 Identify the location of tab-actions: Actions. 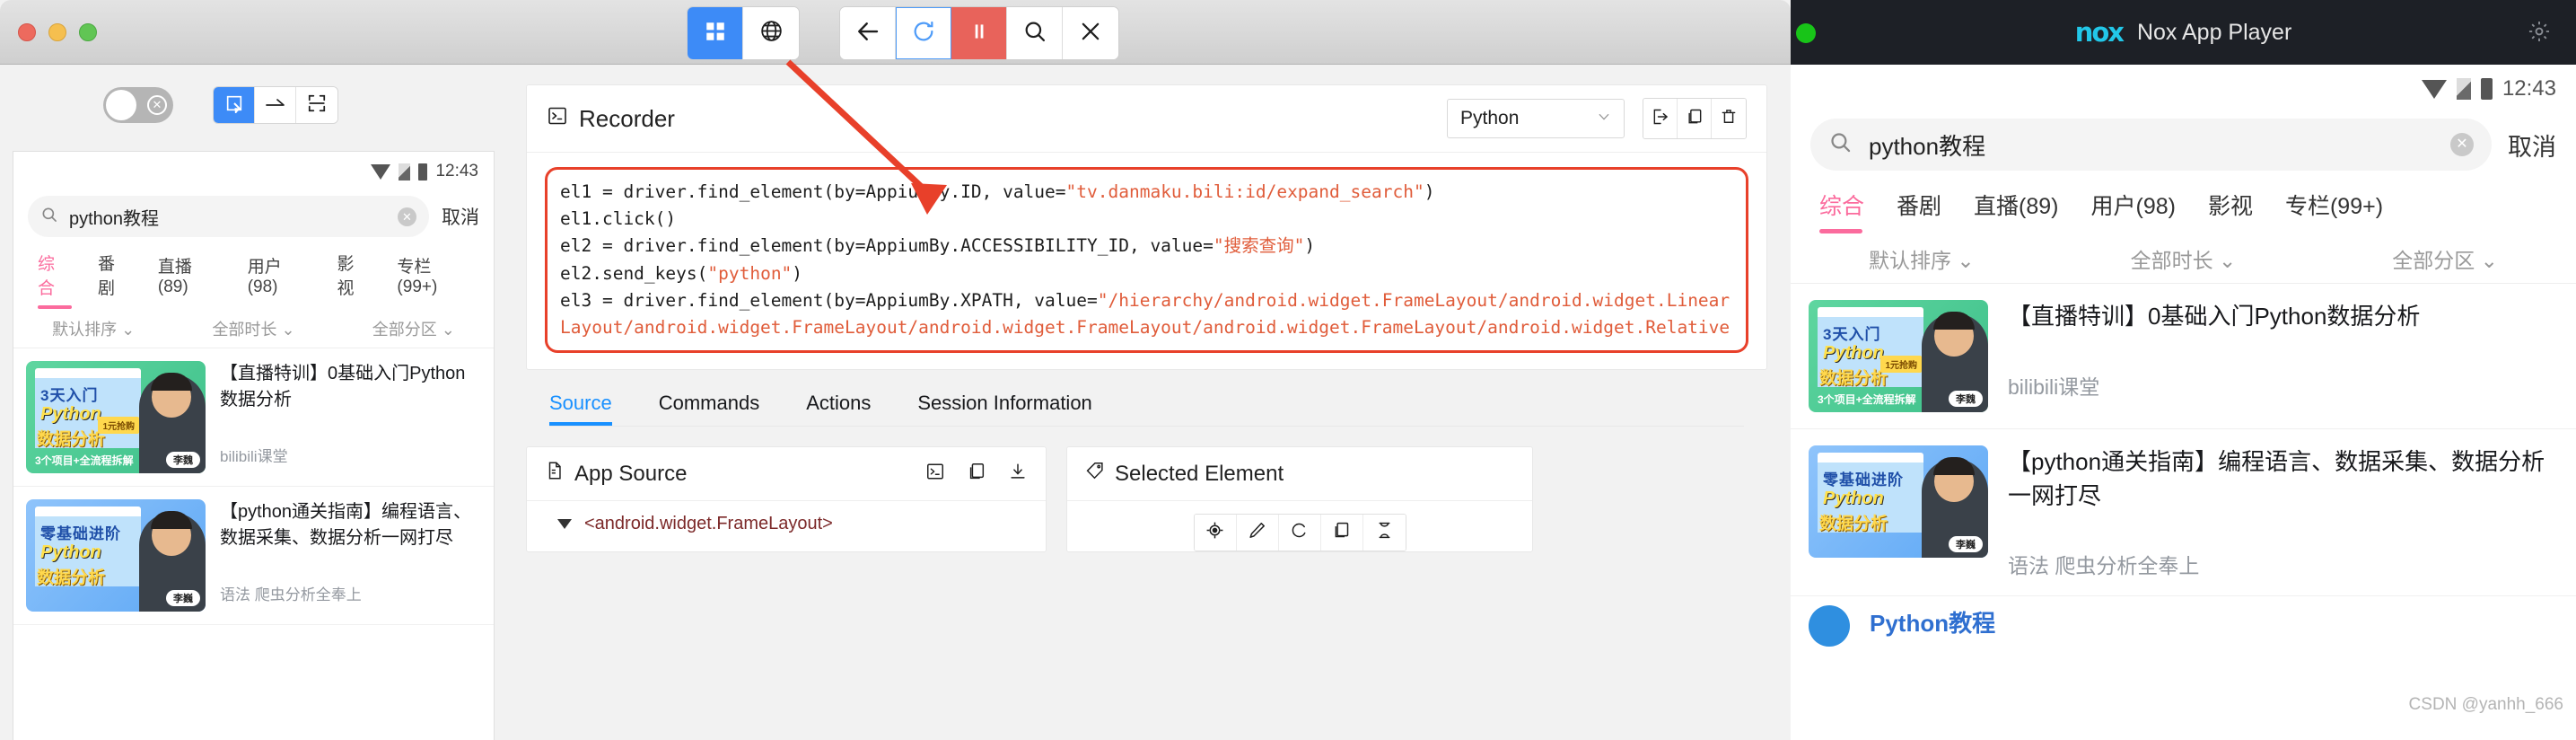
(838, 409).